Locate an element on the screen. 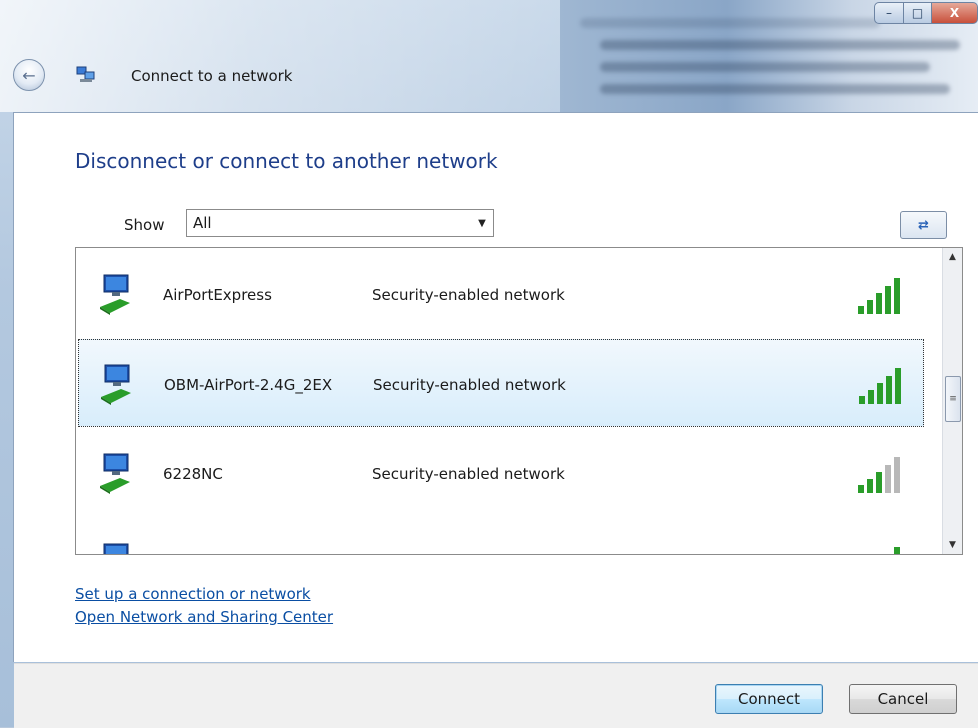  back-button: ← is located at coordinates (29, 75).